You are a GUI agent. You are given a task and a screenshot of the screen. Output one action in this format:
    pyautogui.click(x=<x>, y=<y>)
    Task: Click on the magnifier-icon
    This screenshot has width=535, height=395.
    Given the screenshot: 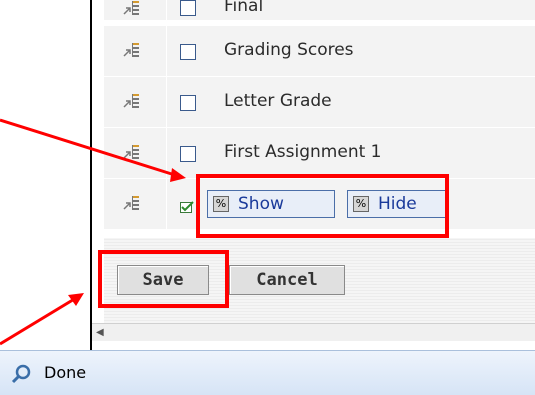 What is the action you would take?
    pyautogui.click(x=21, y=374)
    